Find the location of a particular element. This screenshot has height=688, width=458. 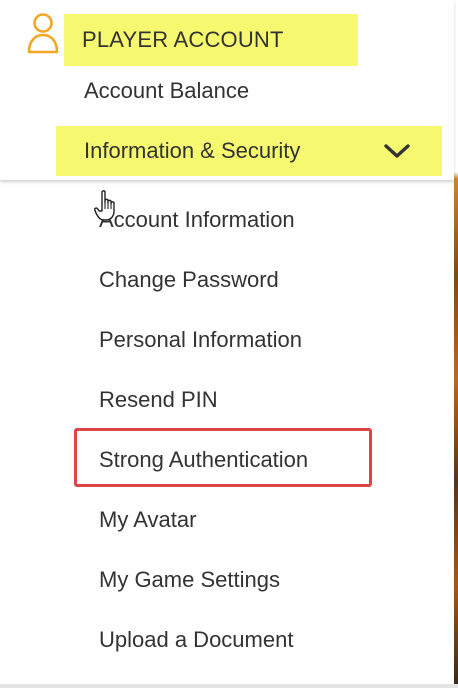

hand-pointer-icon is located at coordinates (104, 205).